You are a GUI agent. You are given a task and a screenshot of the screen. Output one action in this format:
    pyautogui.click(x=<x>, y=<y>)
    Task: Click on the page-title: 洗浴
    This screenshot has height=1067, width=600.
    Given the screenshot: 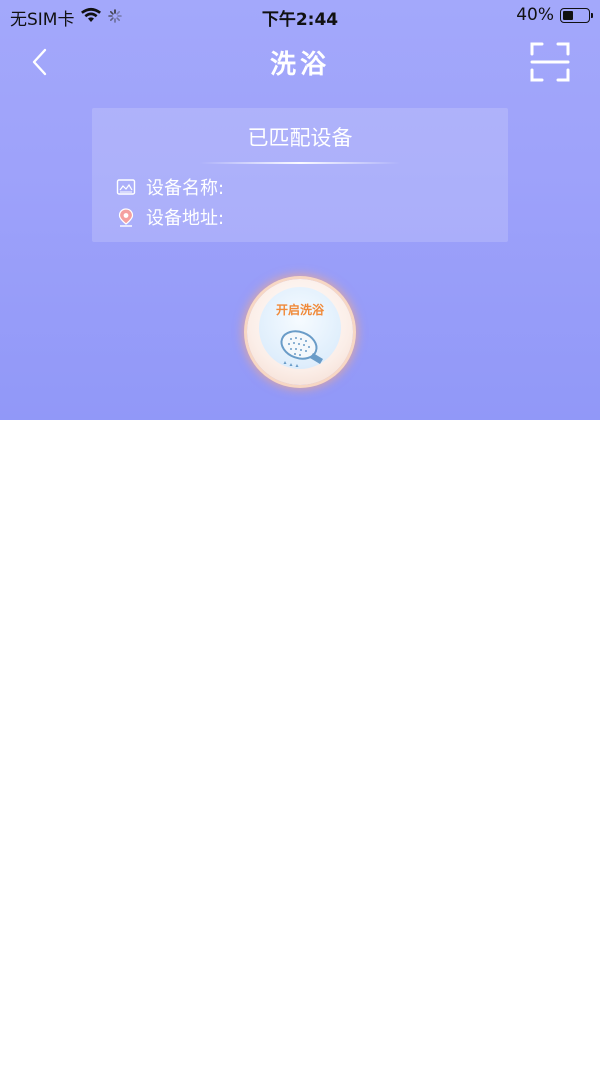 What is the action you would take?
    pyautogui.click(x=299, y=65)
    